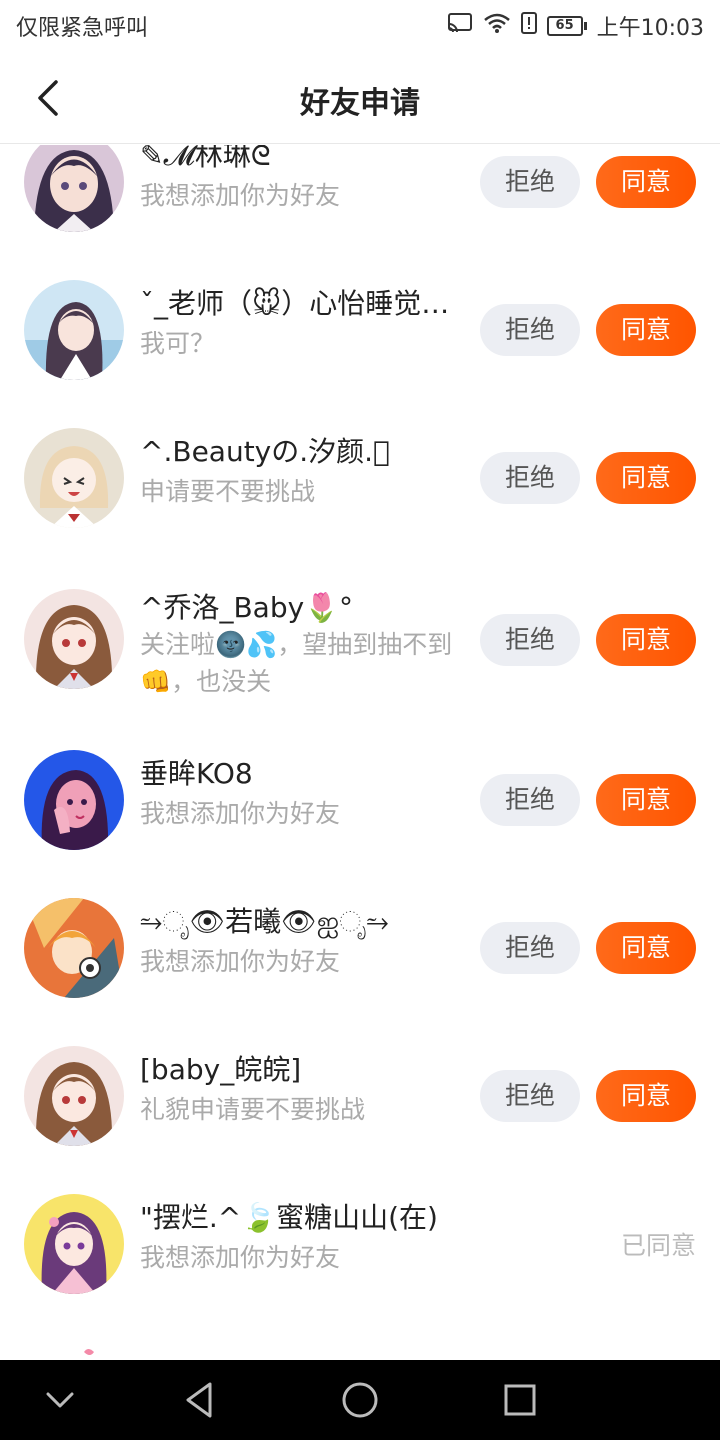  I want to click on request-item: ⥲ೃ👁若曦👁ஐೃ⥲ 我想添加你为好友 拒绝 同意, so click(360, 948).